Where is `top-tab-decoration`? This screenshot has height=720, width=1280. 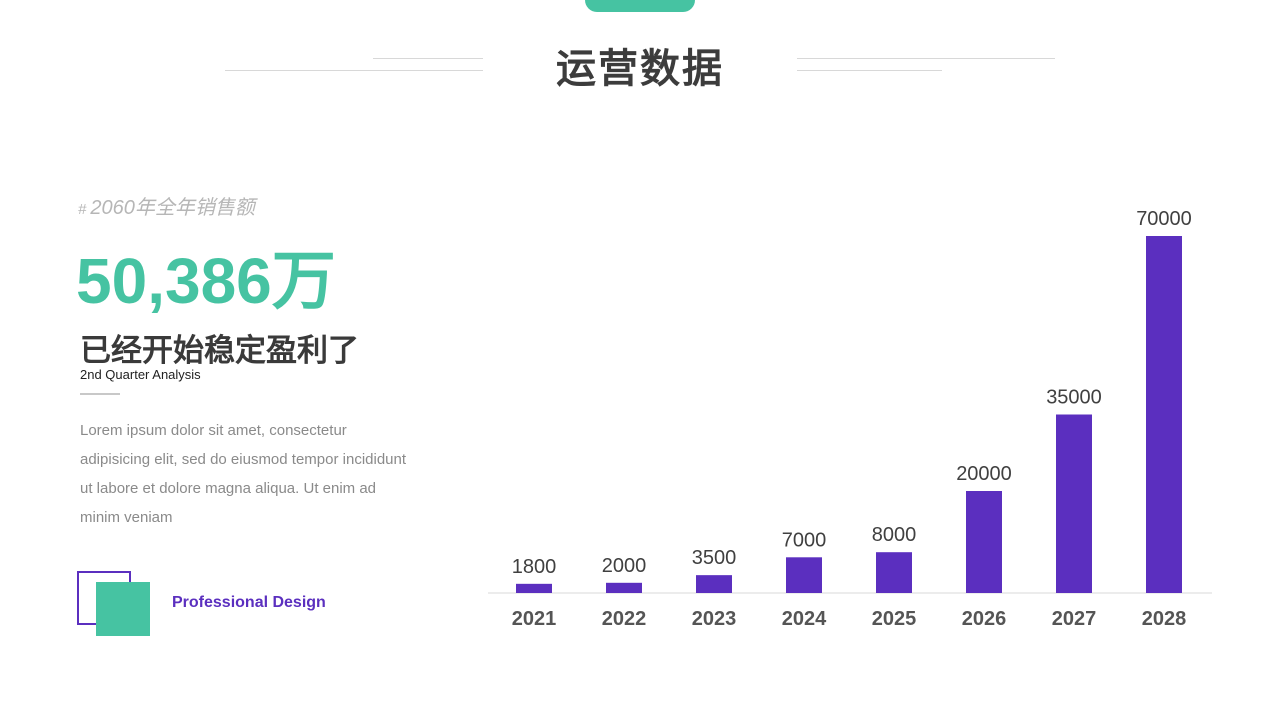
top-tab-decoration is located at coordinates (640, 6).